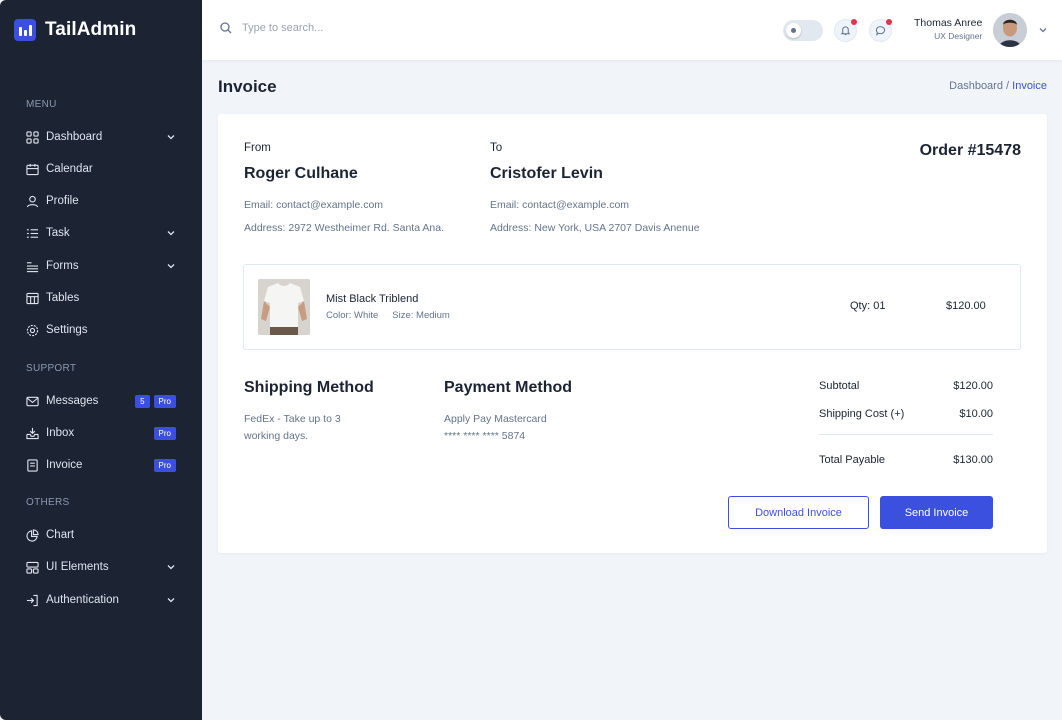 The height and width of the screenshot is (720, 1062). I want to click on sidebar-item-calendar: Calendar, so click(101, 169).